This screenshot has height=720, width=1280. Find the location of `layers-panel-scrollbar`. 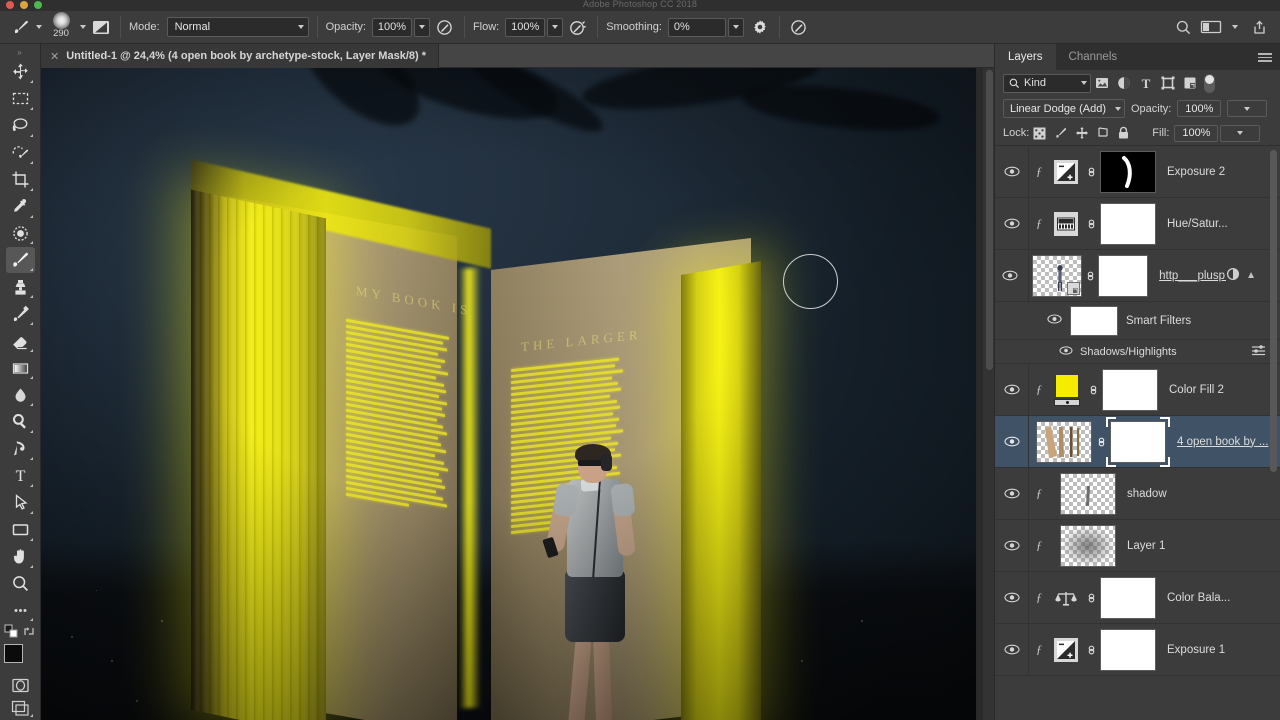

layers-panel-scrollbar is located at coordinates (1273, 433).